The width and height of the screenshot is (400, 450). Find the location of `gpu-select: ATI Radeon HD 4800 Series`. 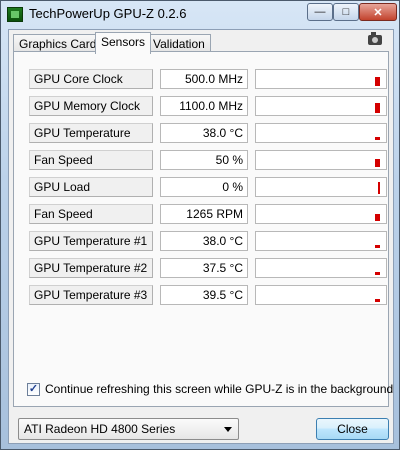

gpu-select: ATI Radeon HD 4800 Series is located at coordinates (128, 429).